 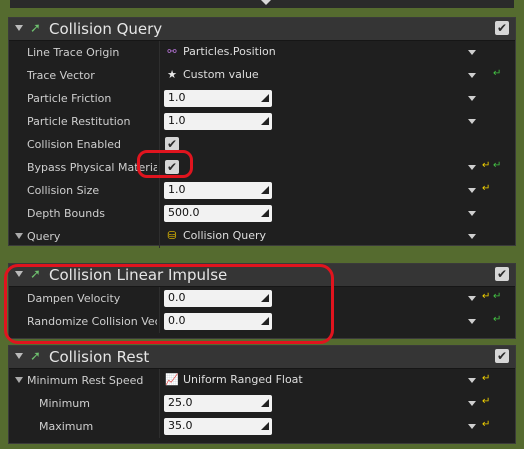 I want to click on star-icon: ★, so click(x=172, y=74).